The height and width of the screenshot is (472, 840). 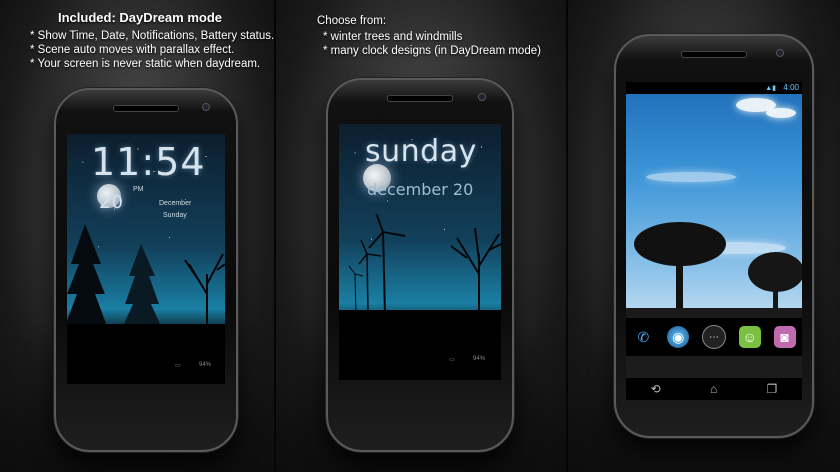 I want to click on camera-icon: ◙, so click(x=784, y=337).